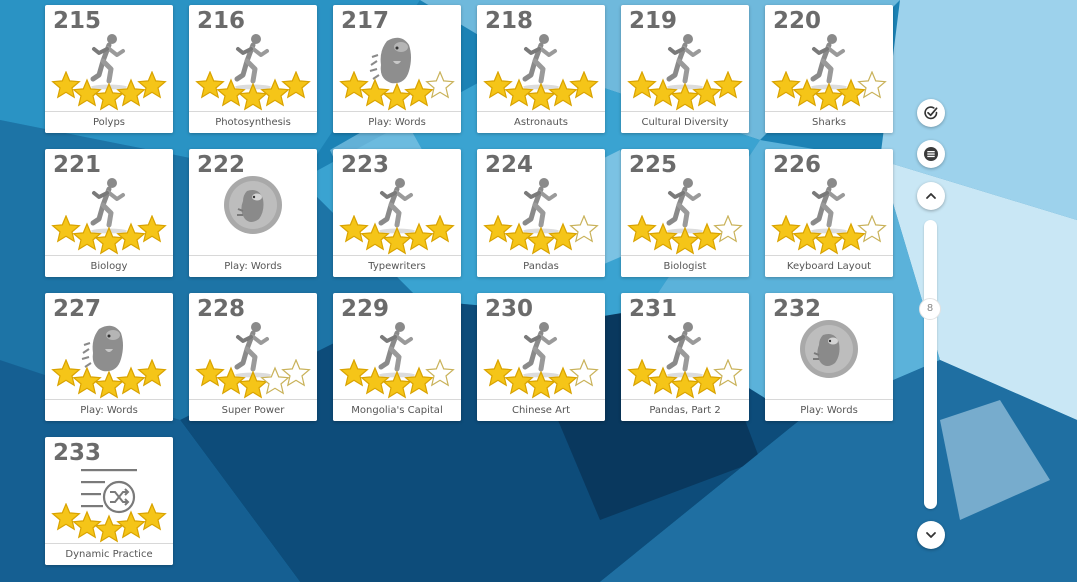 The image size is (1077, 582). Describe the element at coordinates (397, 69) in the screenshot. I see `lesson-card: 217 Play: Words` at that location.